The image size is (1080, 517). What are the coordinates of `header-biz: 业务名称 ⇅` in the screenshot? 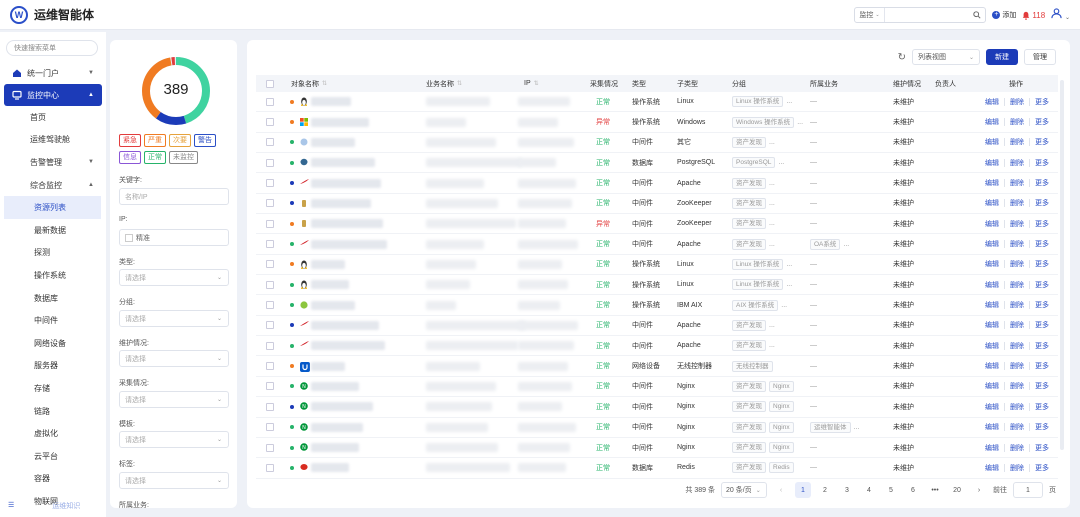 It's located at (444, 84).